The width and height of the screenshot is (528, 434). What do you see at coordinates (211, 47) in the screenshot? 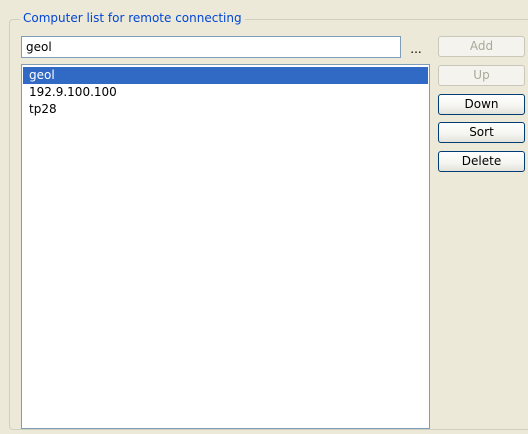
I see `computer-name-input` at bounding box center [211, 47].